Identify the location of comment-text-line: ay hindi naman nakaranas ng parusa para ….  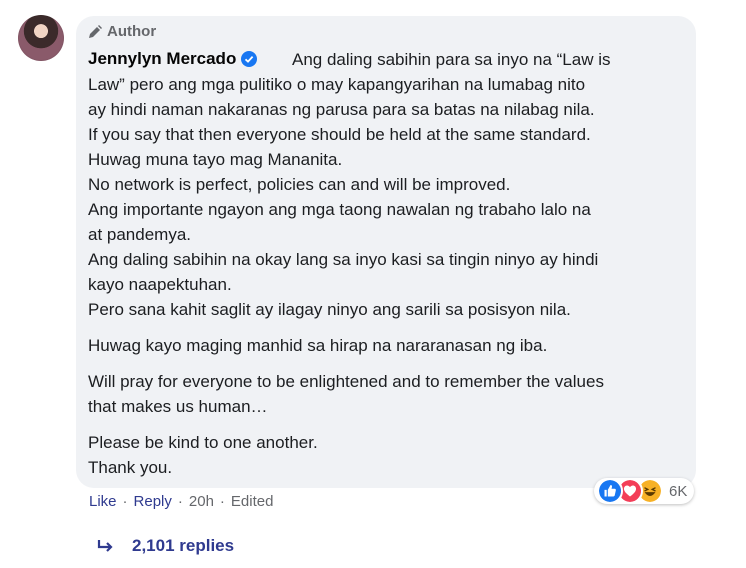
(341, 109).